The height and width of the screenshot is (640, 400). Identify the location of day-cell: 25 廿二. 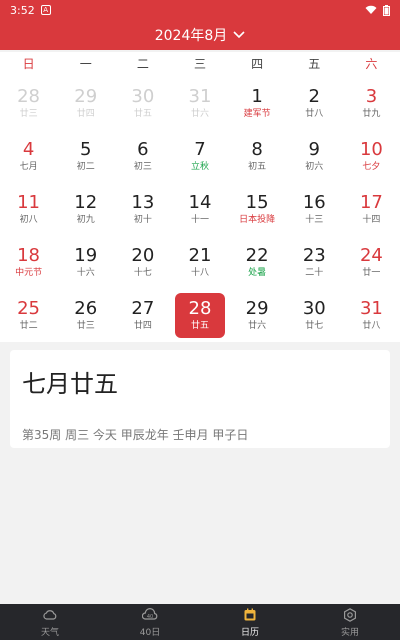
(28, 315).